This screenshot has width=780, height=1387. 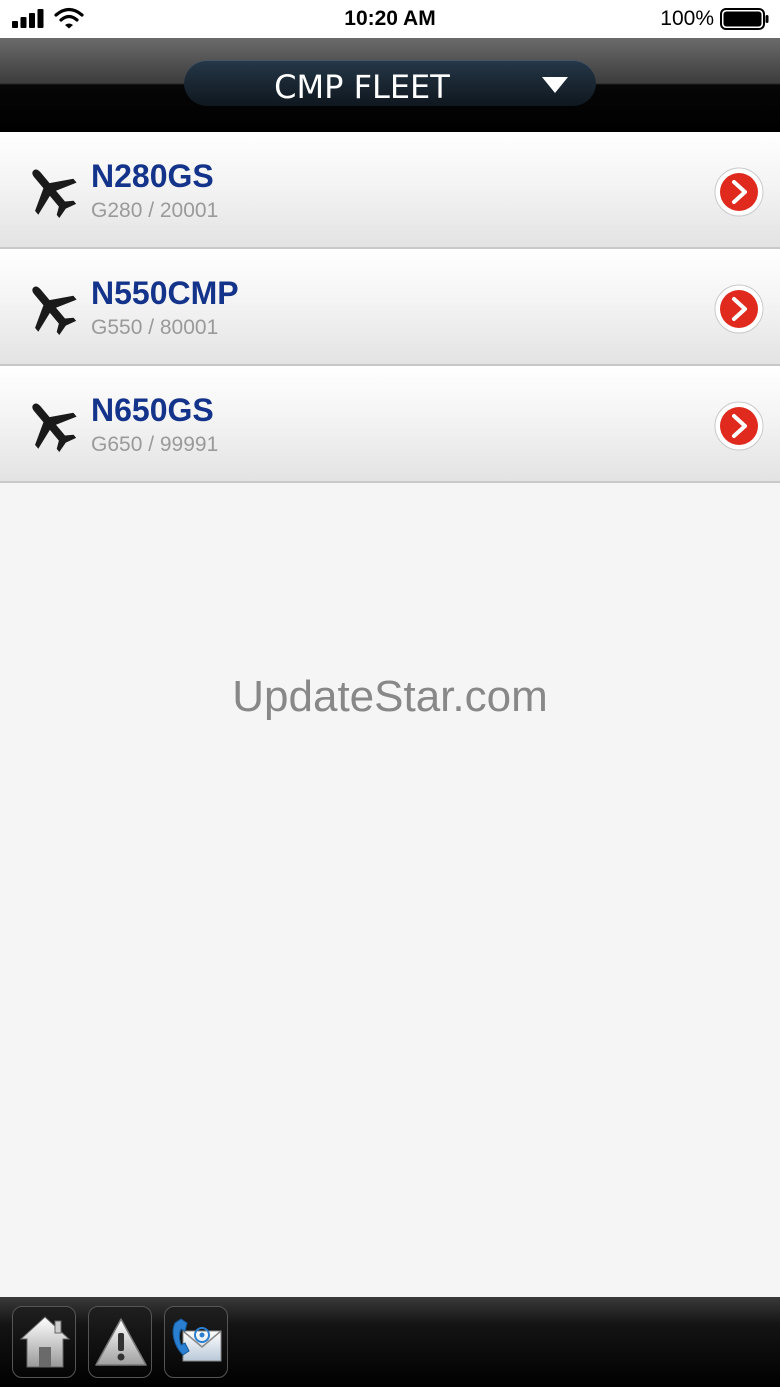 What do you see at coordinates (390, 424) in the screenshot?
I see `fleet-item-n650gs: N650GS G650 / 99991` at bounding box center [390, 424].